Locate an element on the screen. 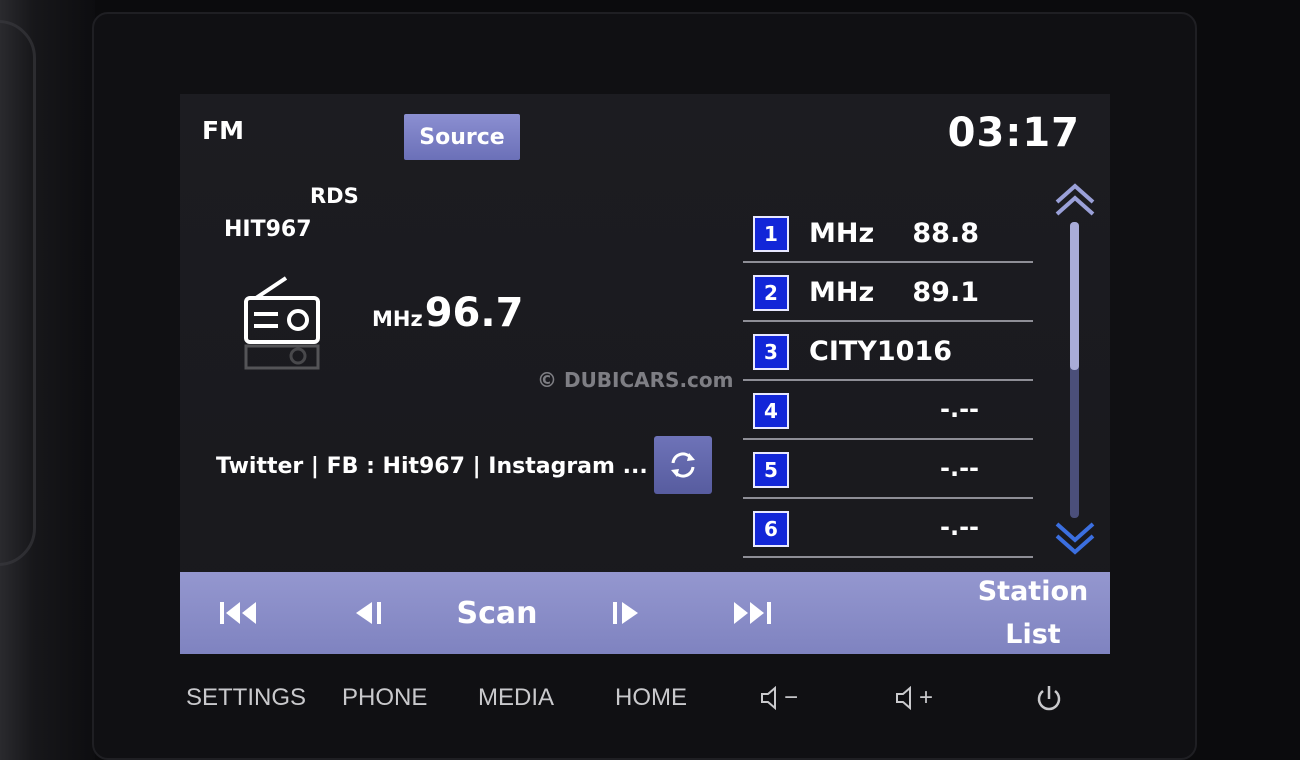 The width and height of the screenshot is (1300, 760). preset-number: 1 is located at coordinates (771, 234).